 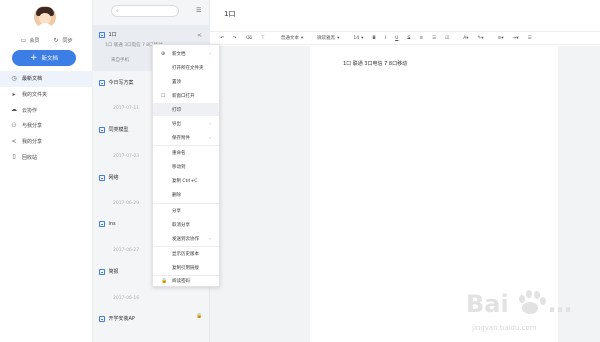 I want to click on sidebar-item-label: 回收站, so click(x=30, y=157).